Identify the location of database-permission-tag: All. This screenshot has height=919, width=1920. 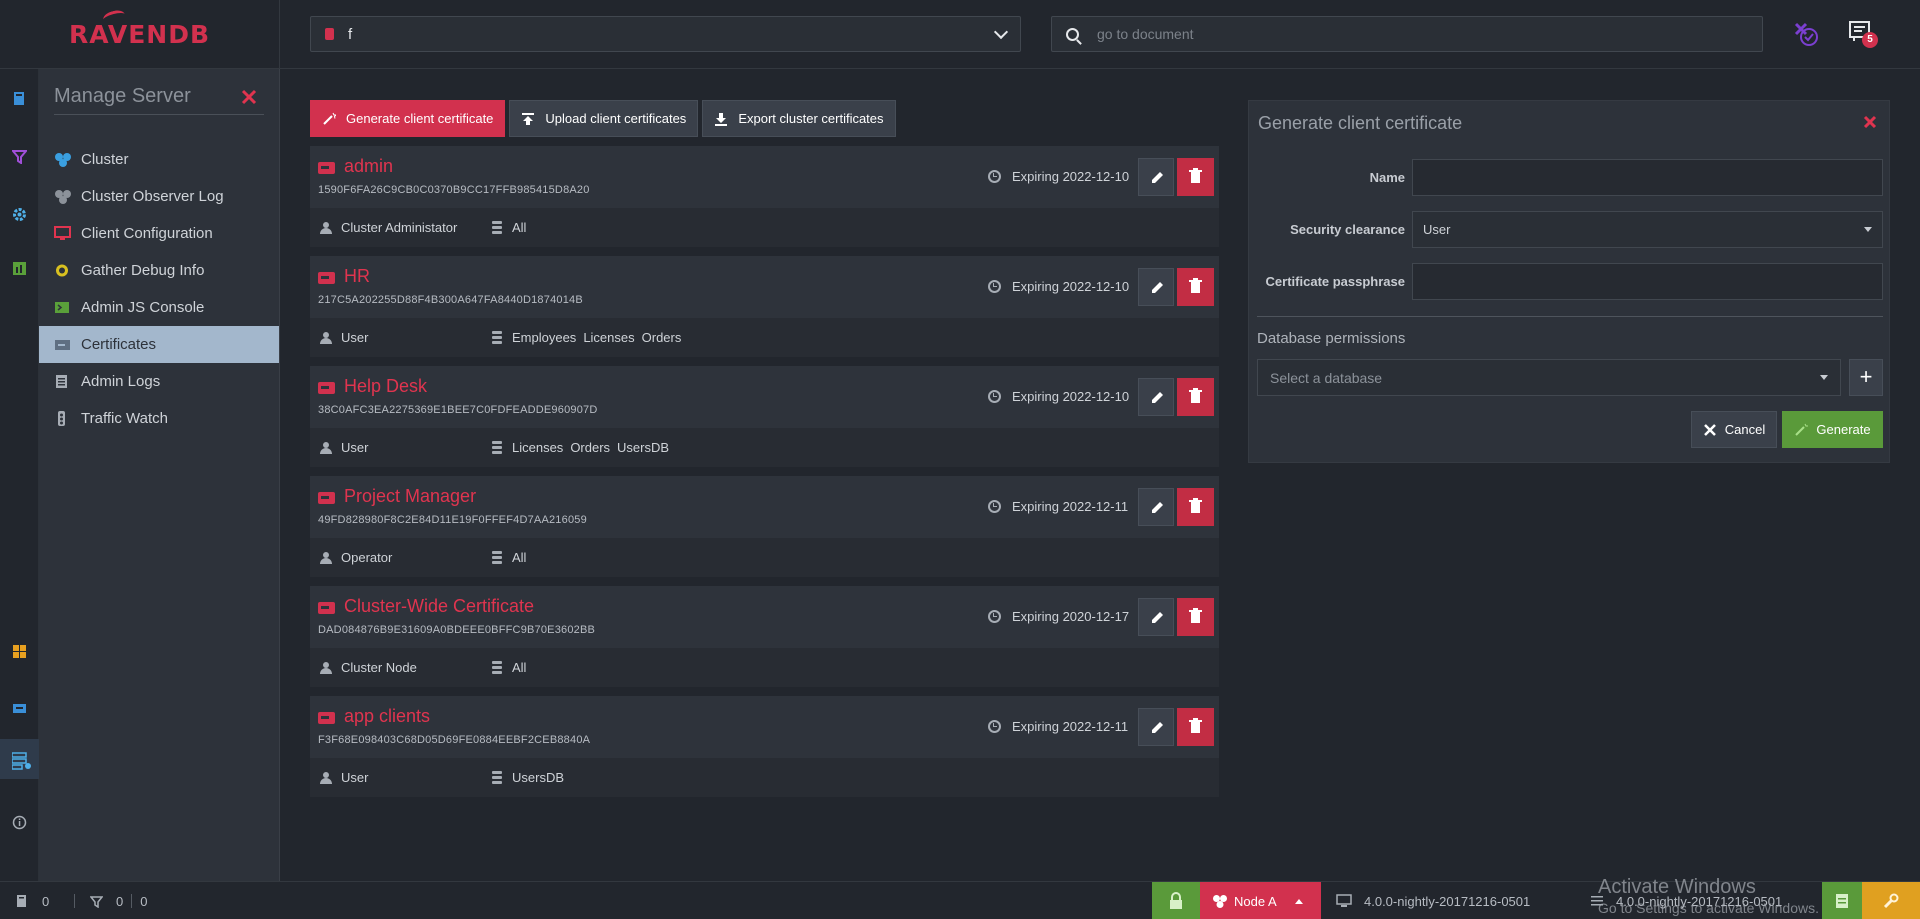
(519, 227).